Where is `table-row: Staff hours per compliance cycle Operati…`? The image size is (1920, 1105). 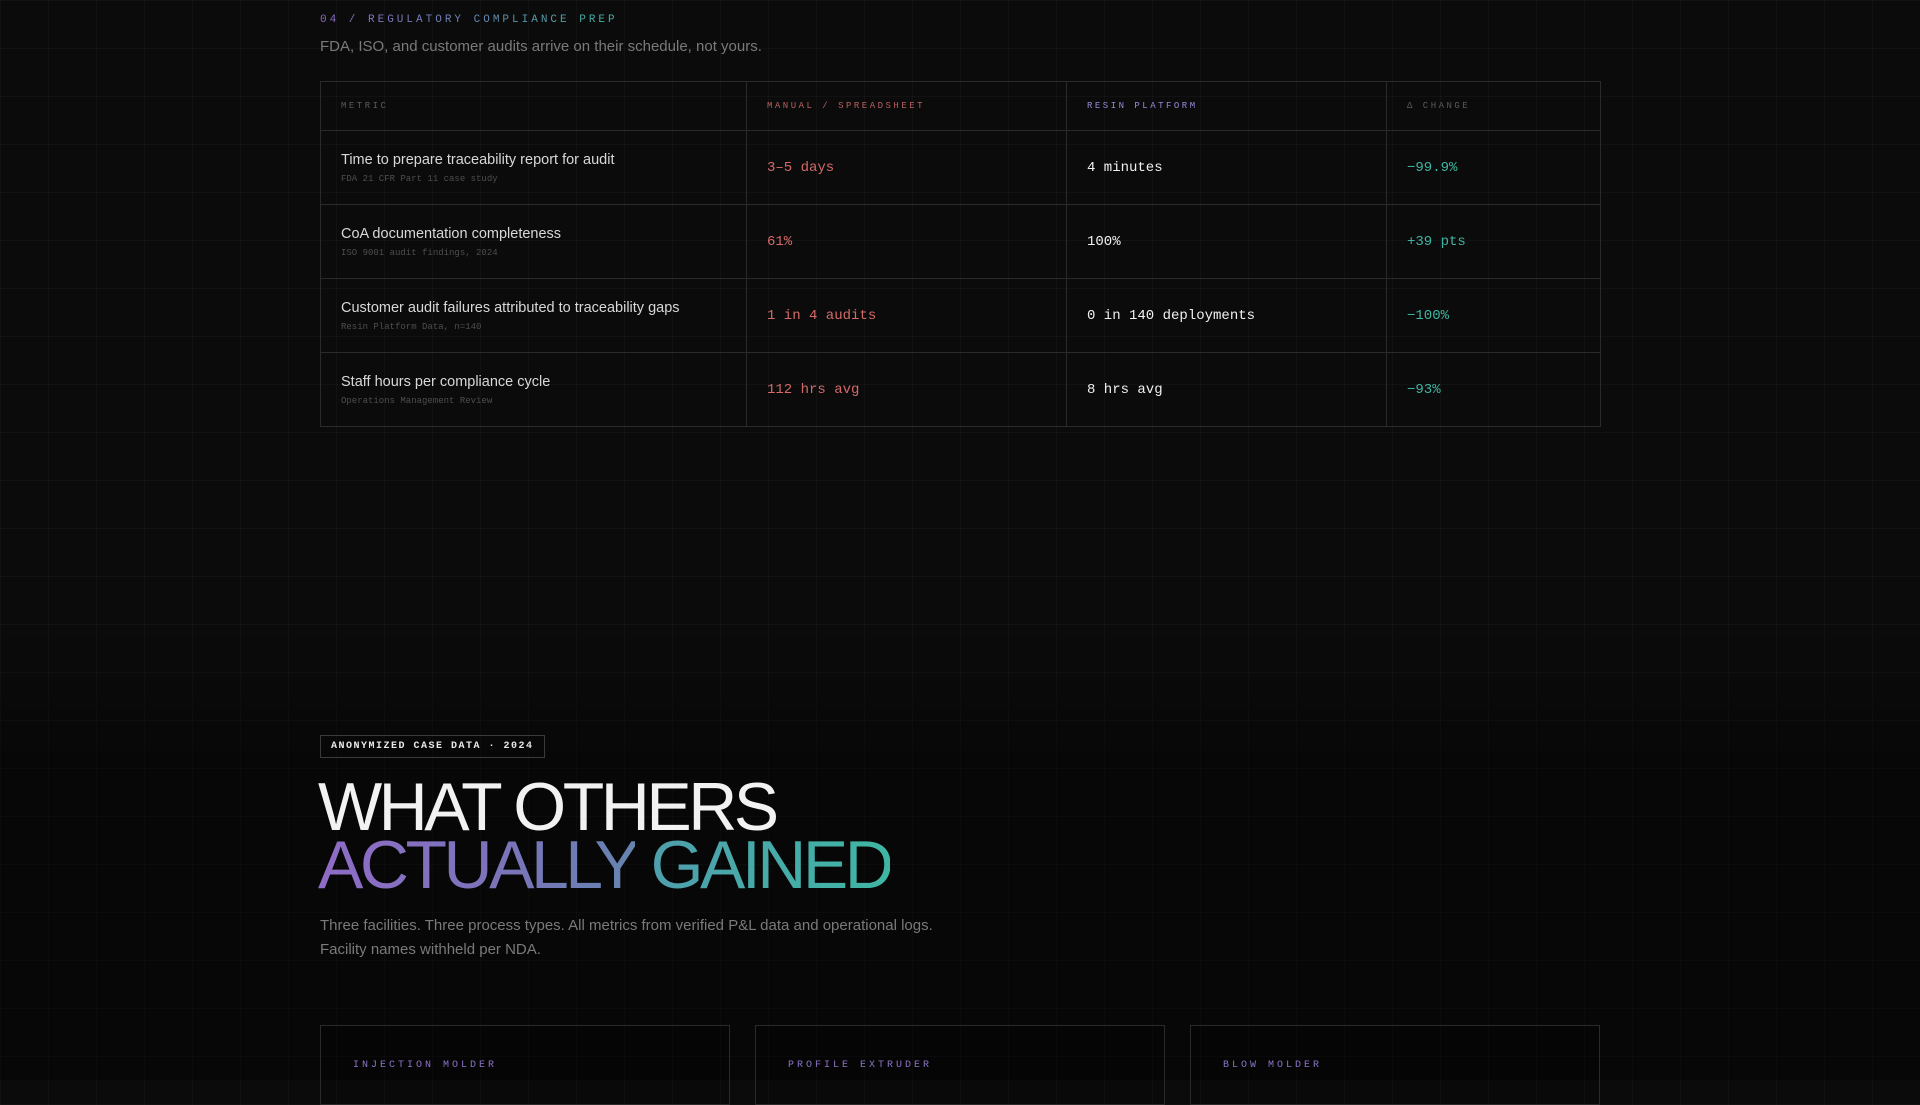 table-row: Staff hours per compliance cycle Operati… is located at coordinates (960, 389).